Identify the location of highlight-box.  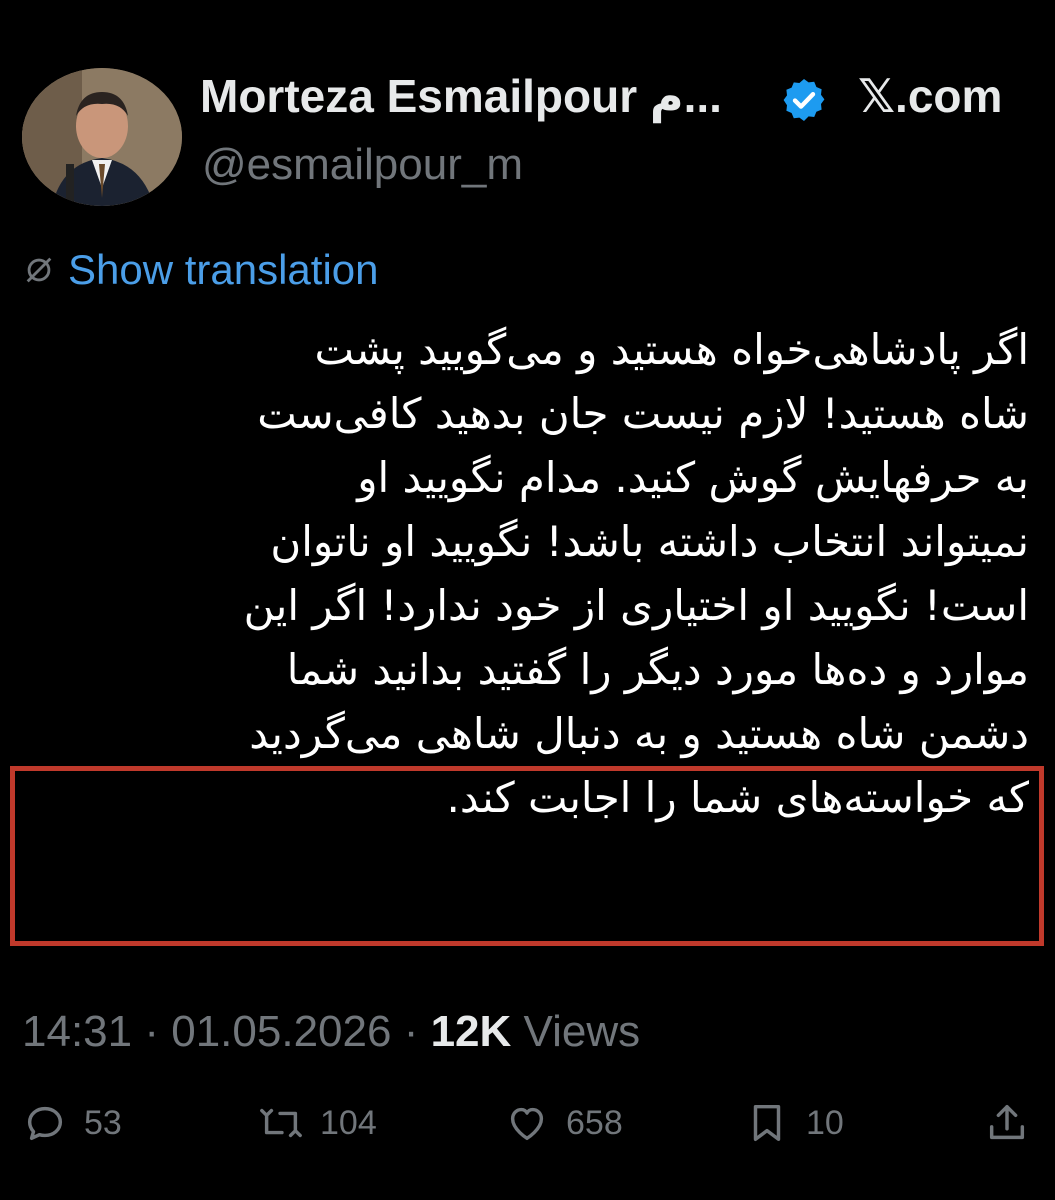
(527, 856).